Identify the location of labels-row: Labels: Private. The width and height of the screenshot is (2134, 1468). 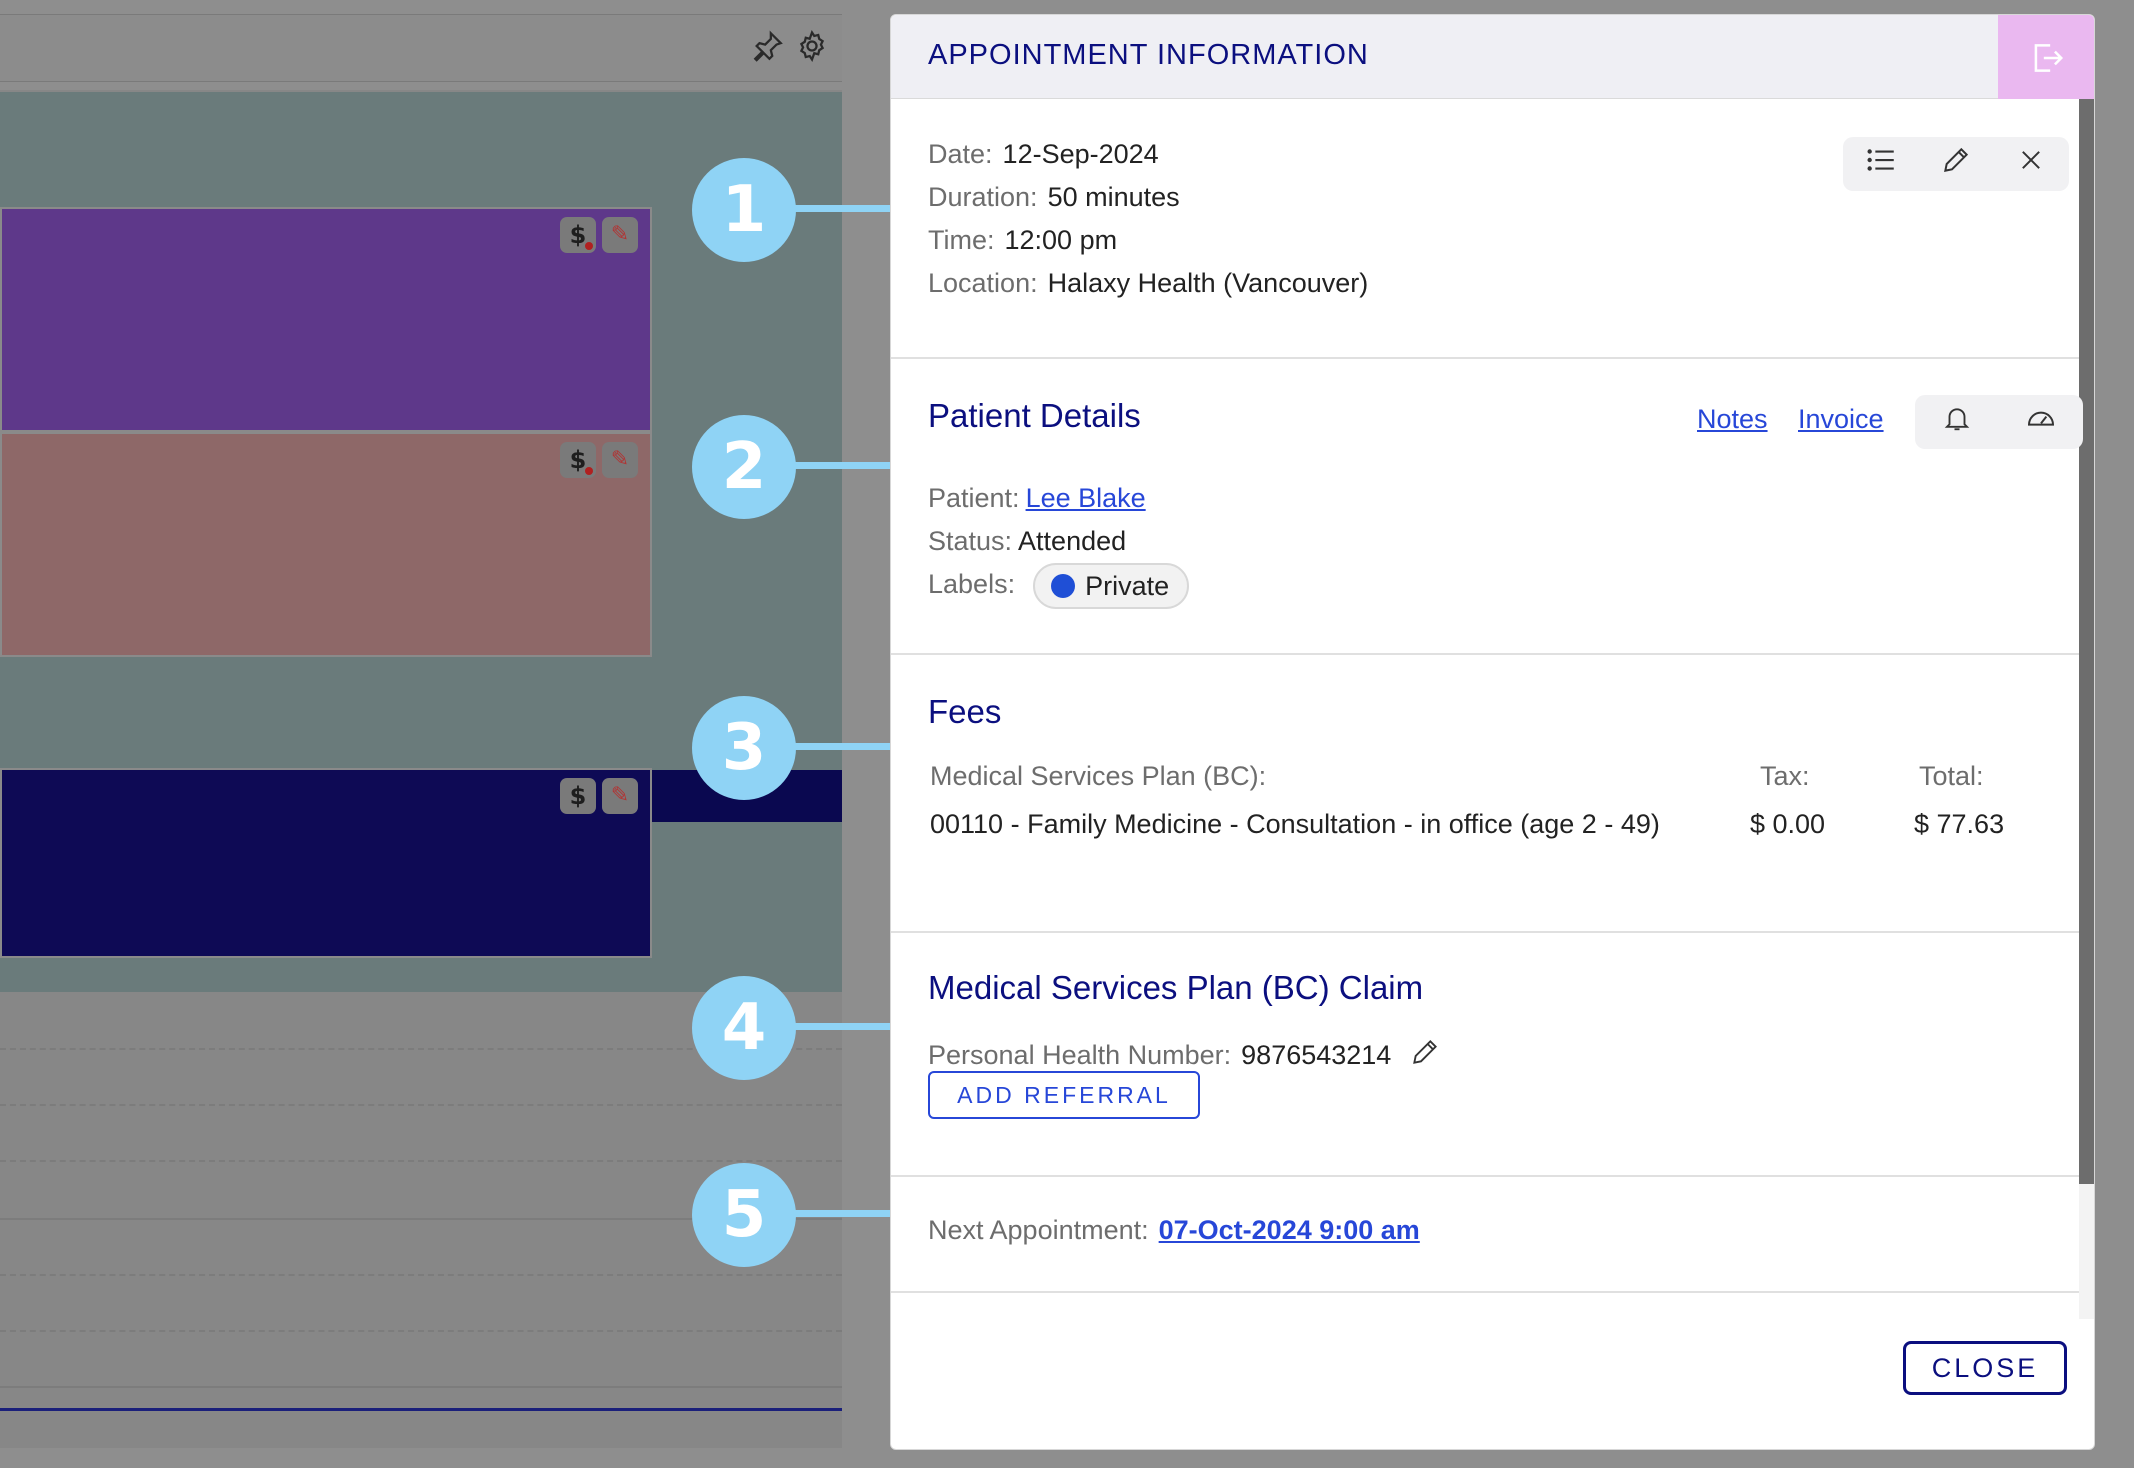
(1059, 586).